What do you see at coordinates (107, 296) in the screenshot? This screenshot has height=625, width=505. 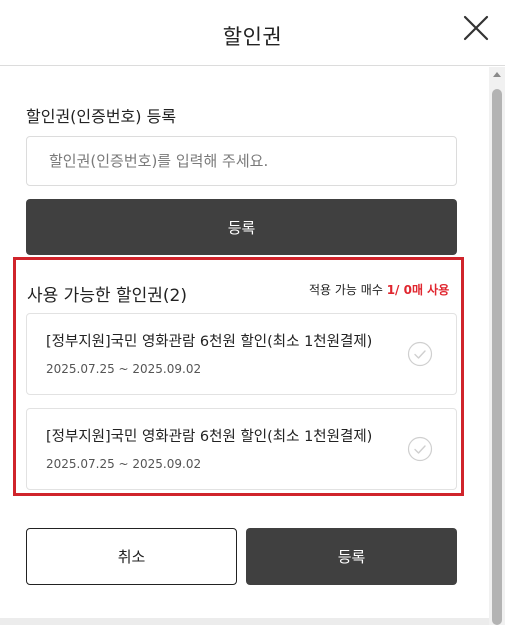 I see `available-coupons-title: 사용 가능한 할인권(2)` at bounding box center [107, 296].